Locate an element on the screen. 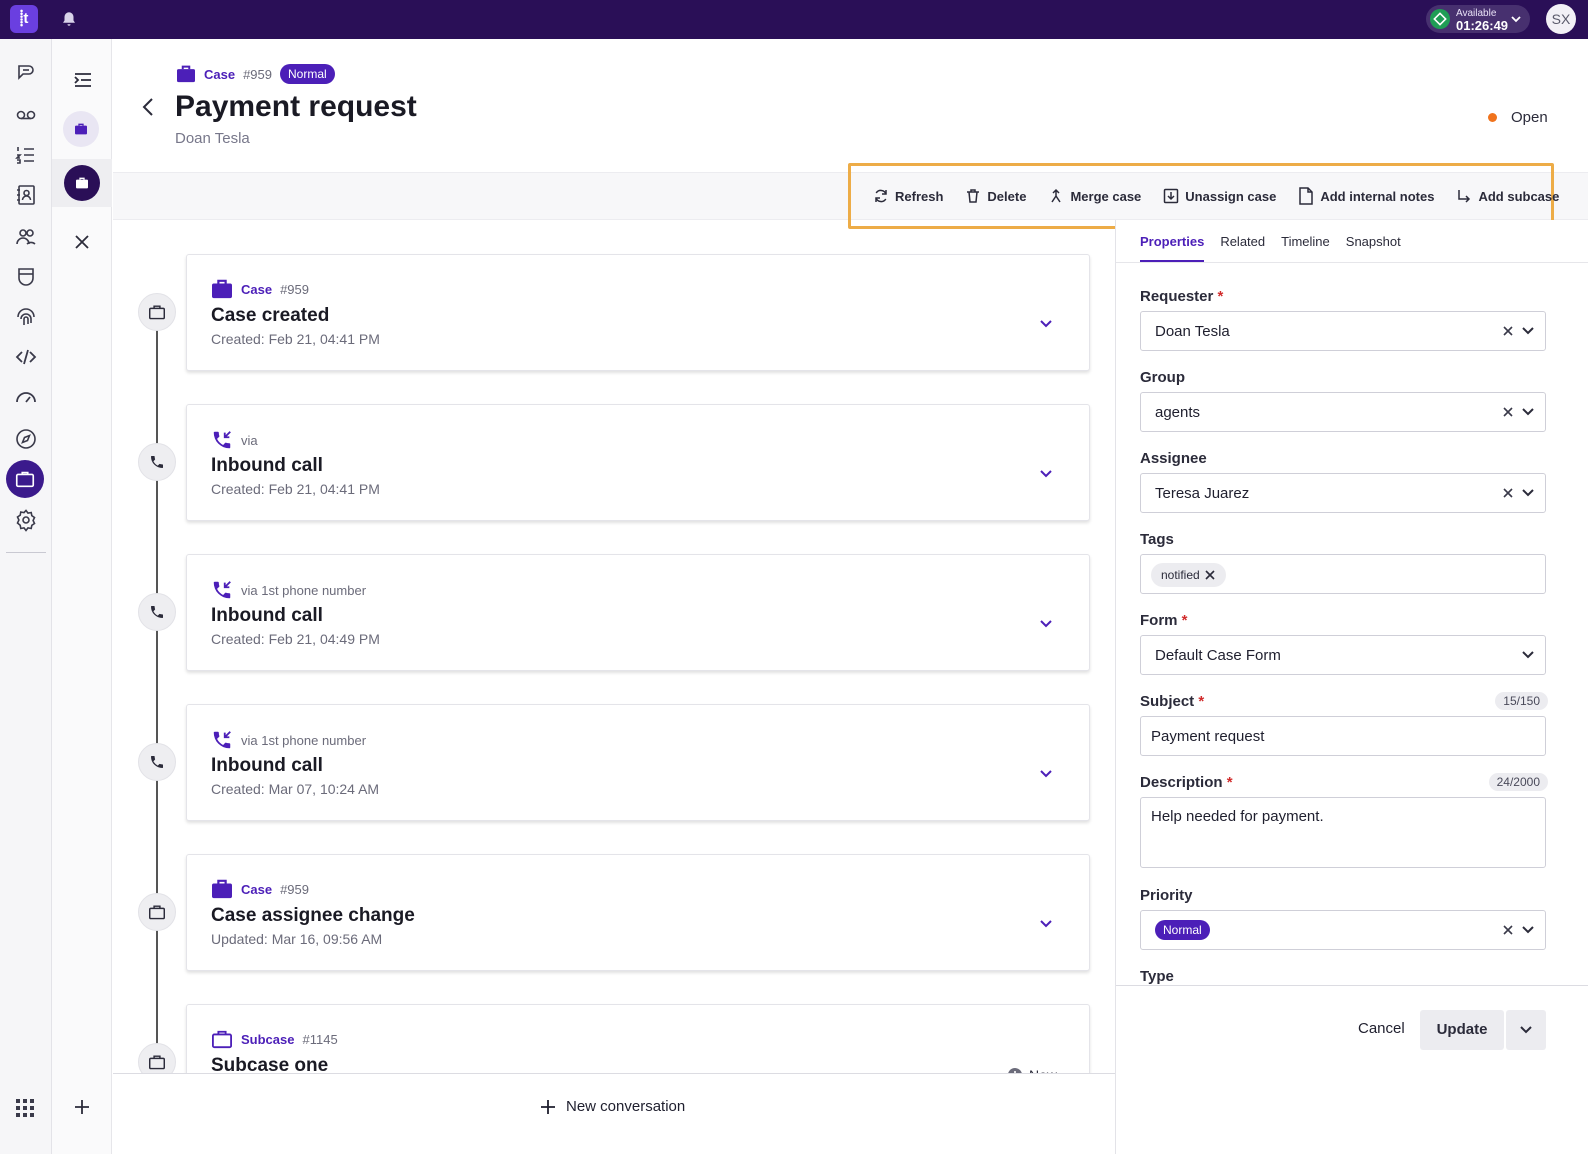 This screenshot has width=1588, height=1154. contacts-icon is located at coordinates (26, 195).